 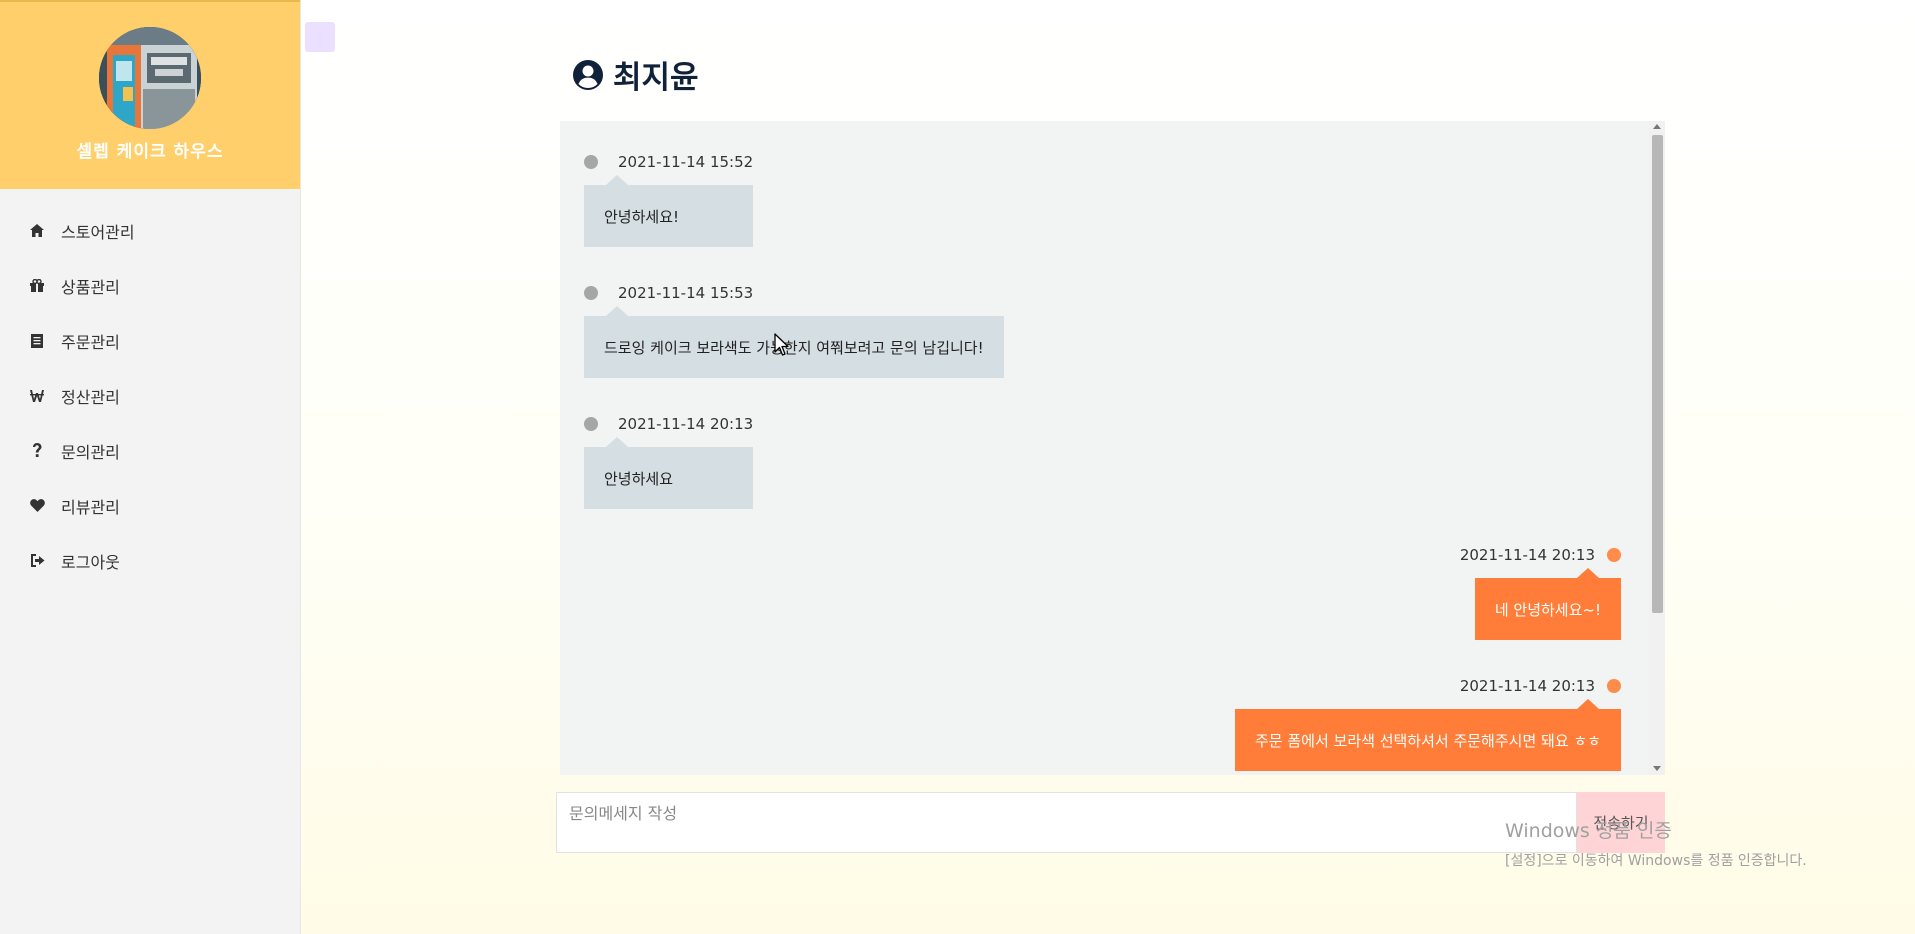 I want to click on sidebar-item-label: 로그아웃, so click(x=90, y=562).